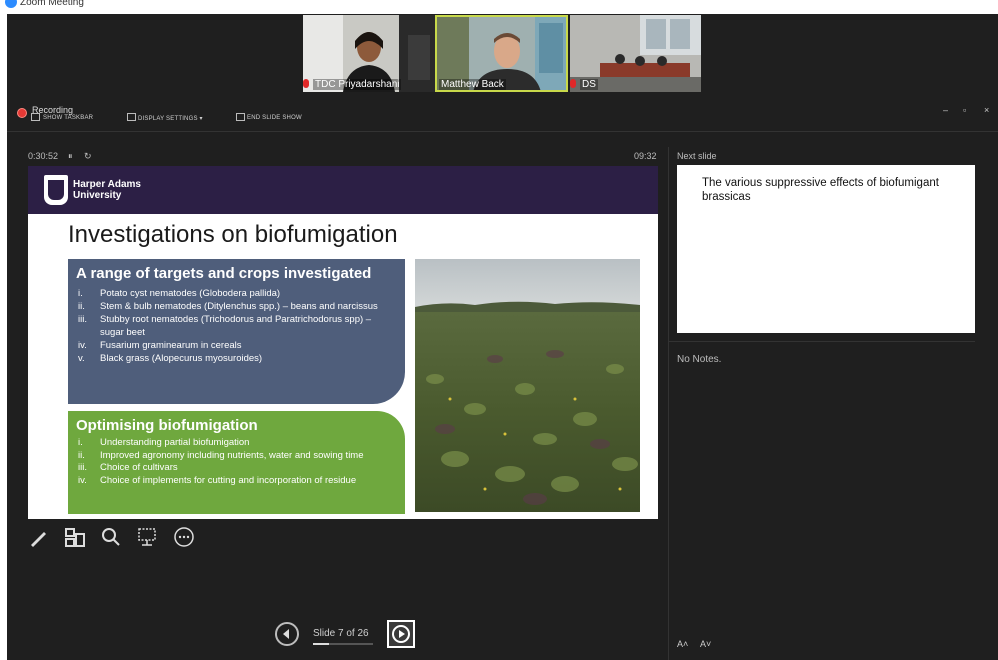 The image size is (998, 660). Describe the element at coordinates (147, 537) in the screenshot. I see `screen-toggle-icon` at that location.